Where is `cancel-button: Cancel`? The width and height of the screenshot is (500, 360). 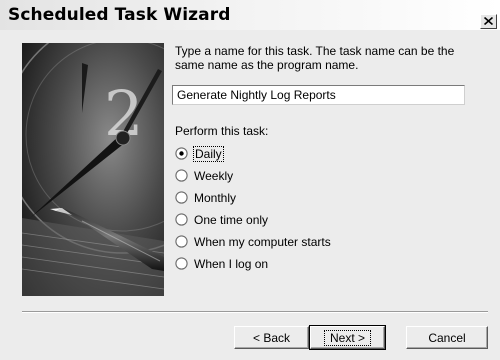
cancel-button: Cancel is located at coordinates (447, 337).